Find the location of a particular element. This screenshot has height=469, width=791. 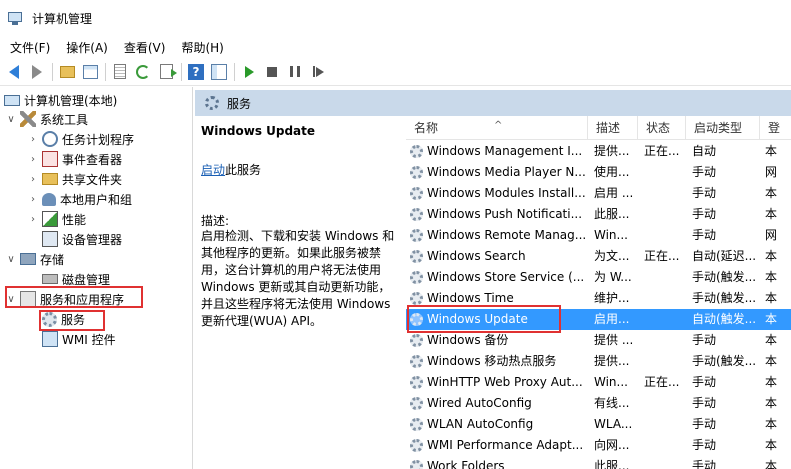

service-row: Windows Media Player N... 使用... 手动 网 is located at coordinates (598, 172).